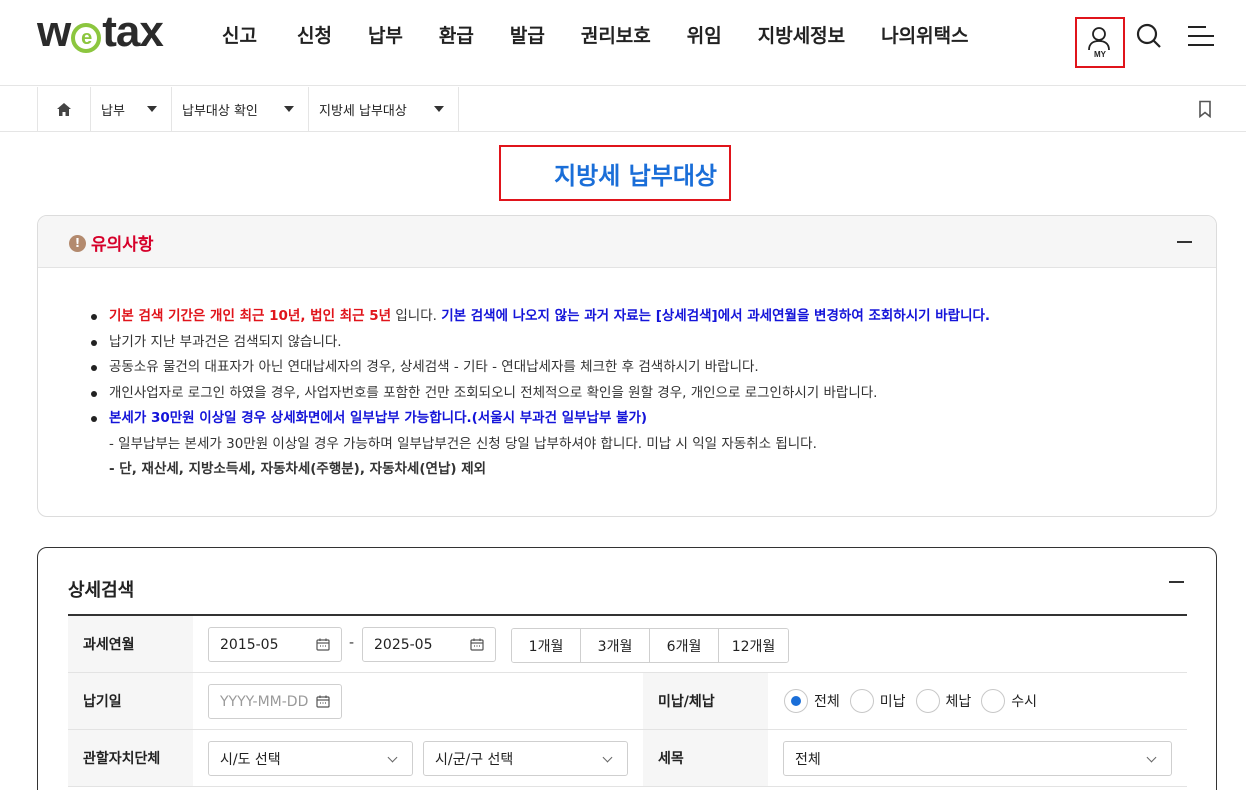 The image size is (1246, 790). I want to click on notice-text: 입니다., so click(416, 316).